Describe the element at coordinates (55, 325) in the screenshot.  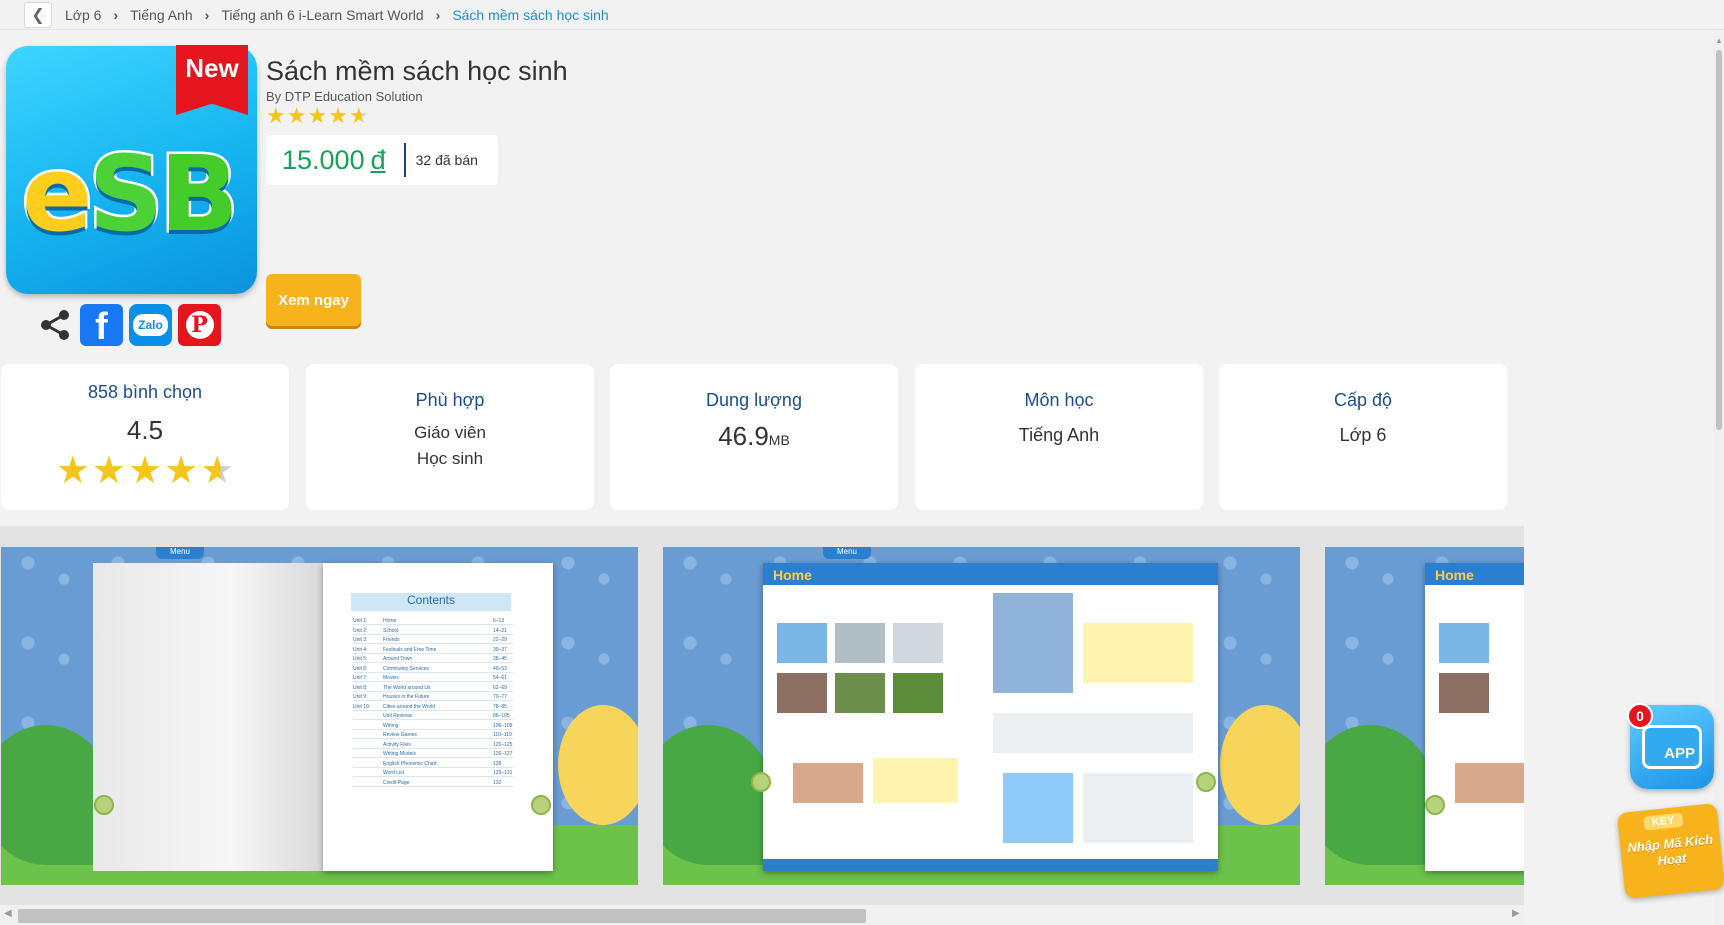
I see `share-icon` at that location.